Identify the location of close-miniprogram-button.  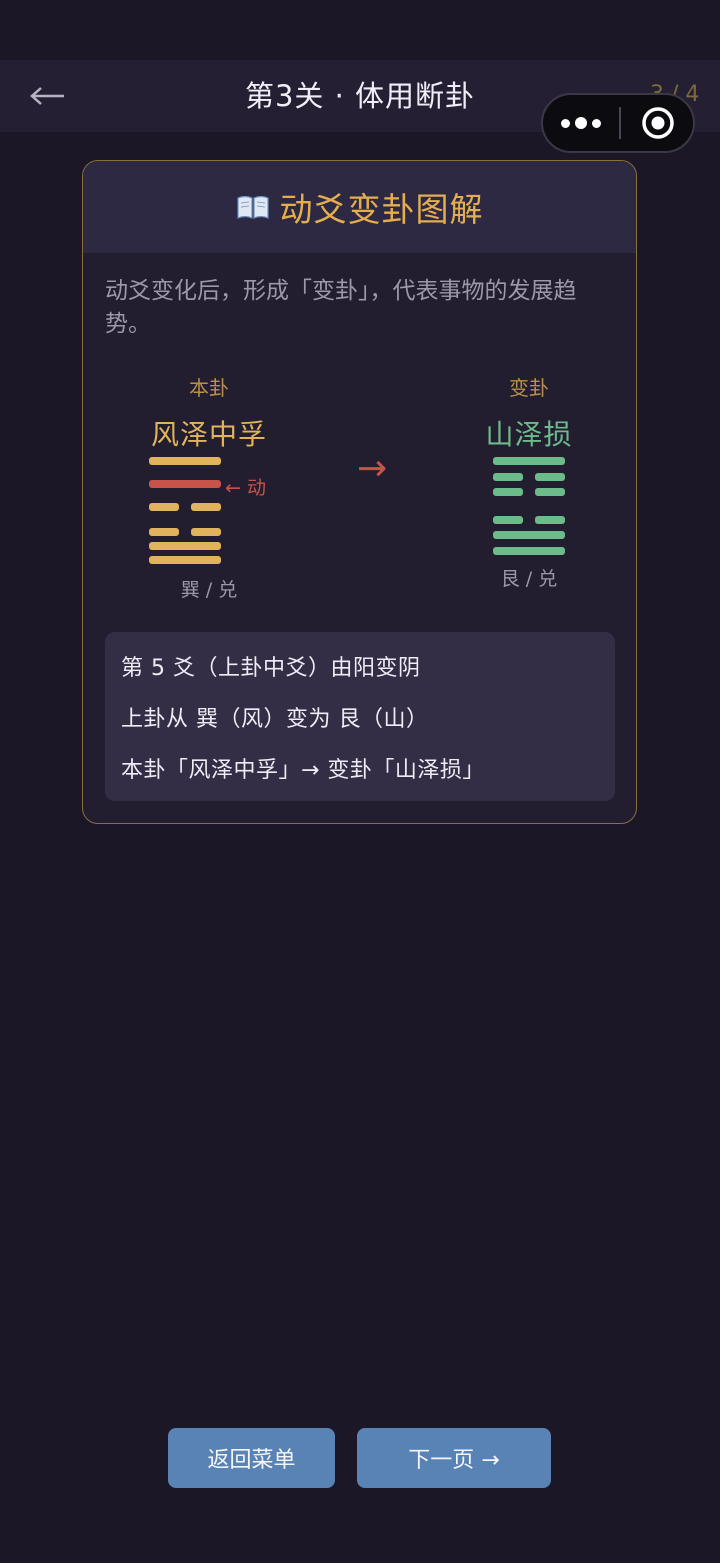
(658, 123).